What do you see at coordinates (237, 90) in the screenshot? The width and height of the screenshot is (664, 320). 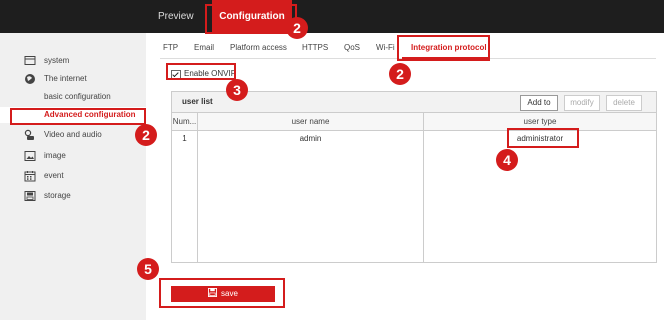 I see `callout-badge: 3` at bounding box center [237, 90].